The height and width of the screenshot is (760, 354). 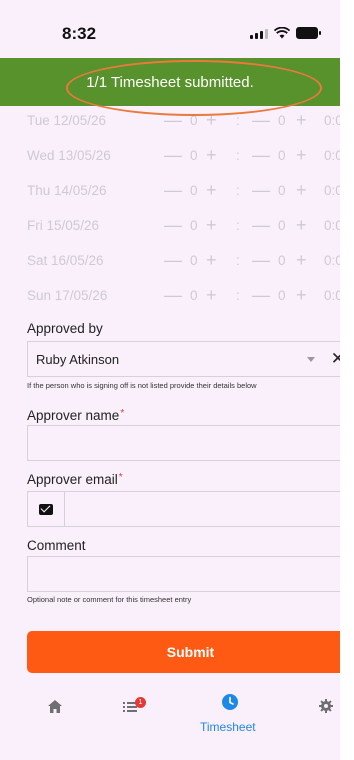 What do you see at coordinates (55, 706) in the screenshot?
I see `home-icon` at bounding box center [55, 706].